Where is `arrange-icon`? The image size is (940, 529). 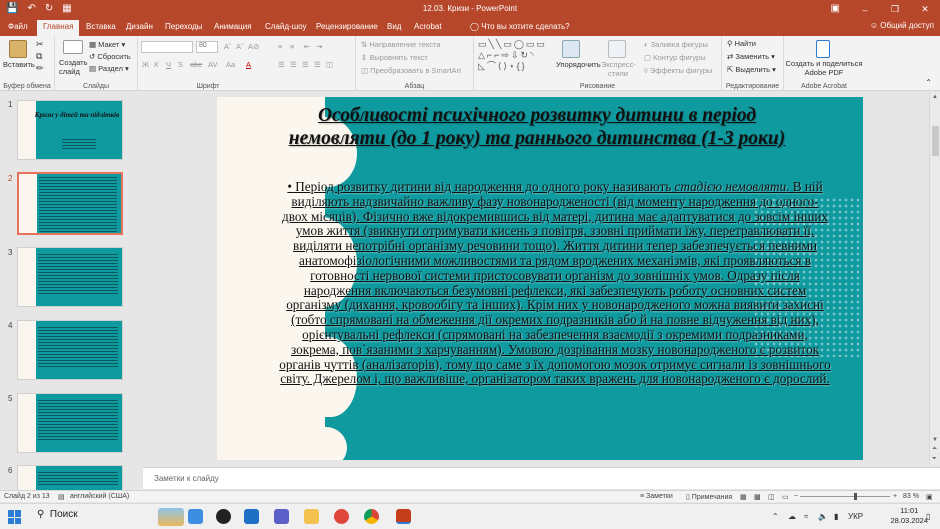 arrange-icon is located at coordinates (571, 49).